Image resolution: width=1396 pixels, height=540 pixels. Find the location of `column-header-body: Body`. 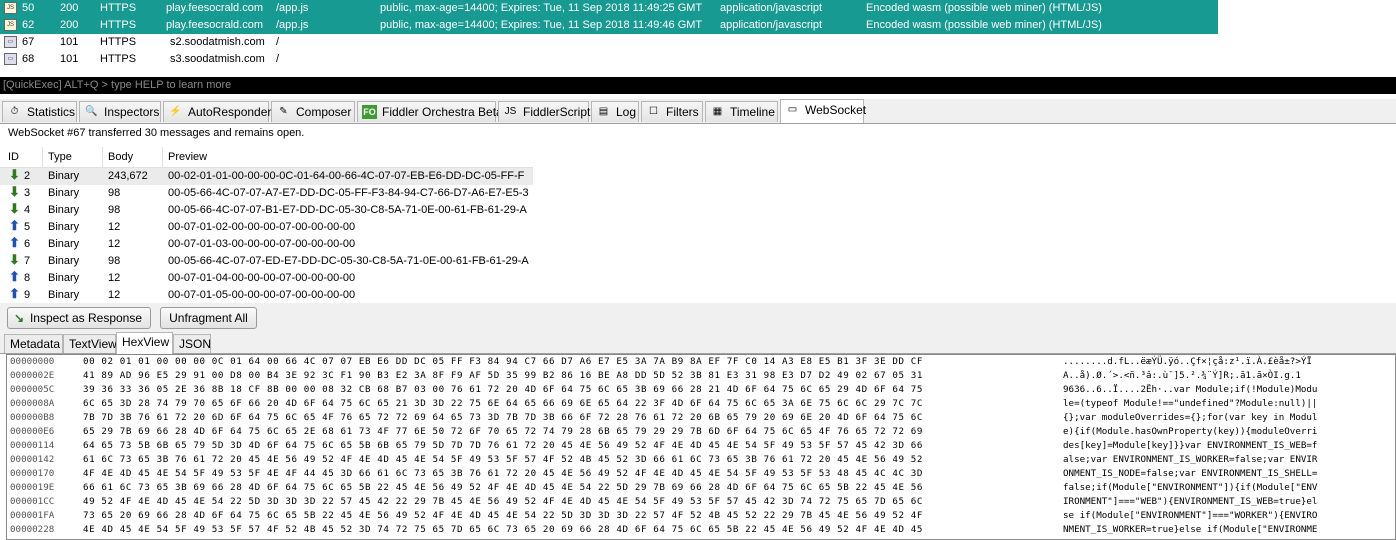

column-header-body: Body is located at coordinates (120, 157).